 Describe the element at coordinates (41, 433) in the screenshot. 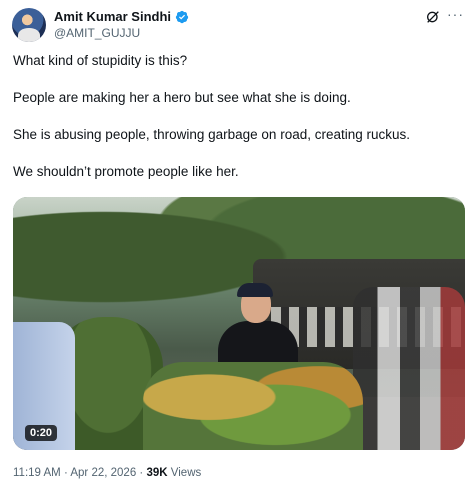

I see `video-duration-badge: 0:20` at that location.